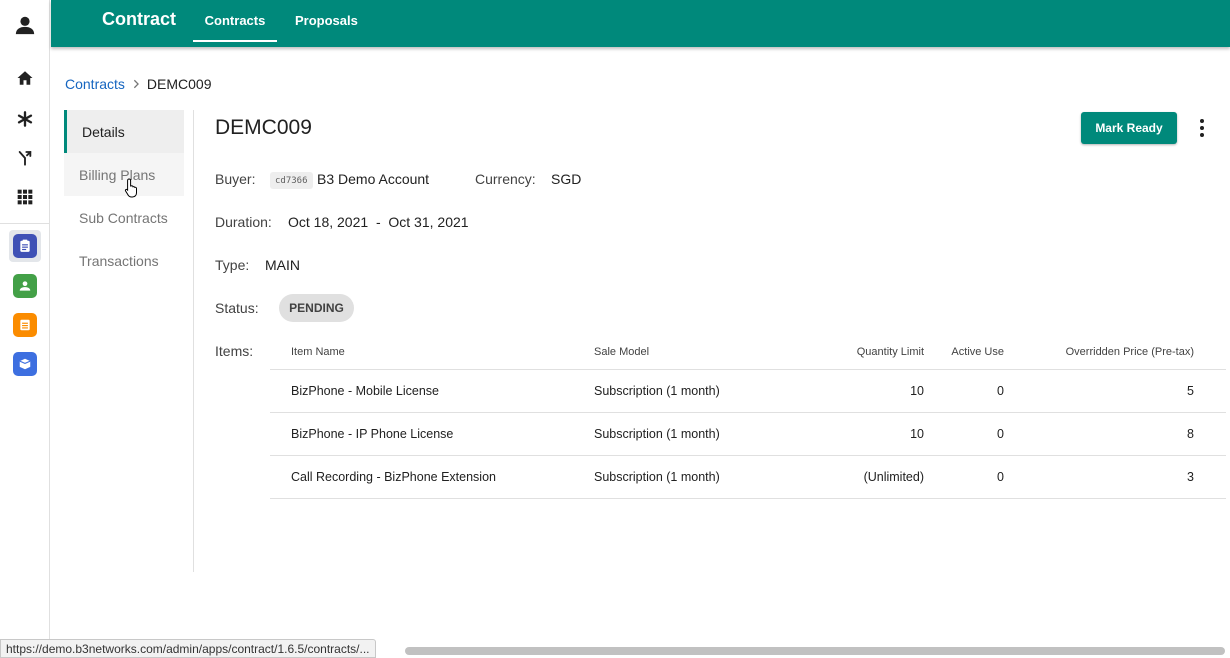 The width and height of the screenshot is (1230, 658). What do you see at coordinates (25, 223) in the screenshot?
I see `rail-divider` at bounding box center [25, 223].